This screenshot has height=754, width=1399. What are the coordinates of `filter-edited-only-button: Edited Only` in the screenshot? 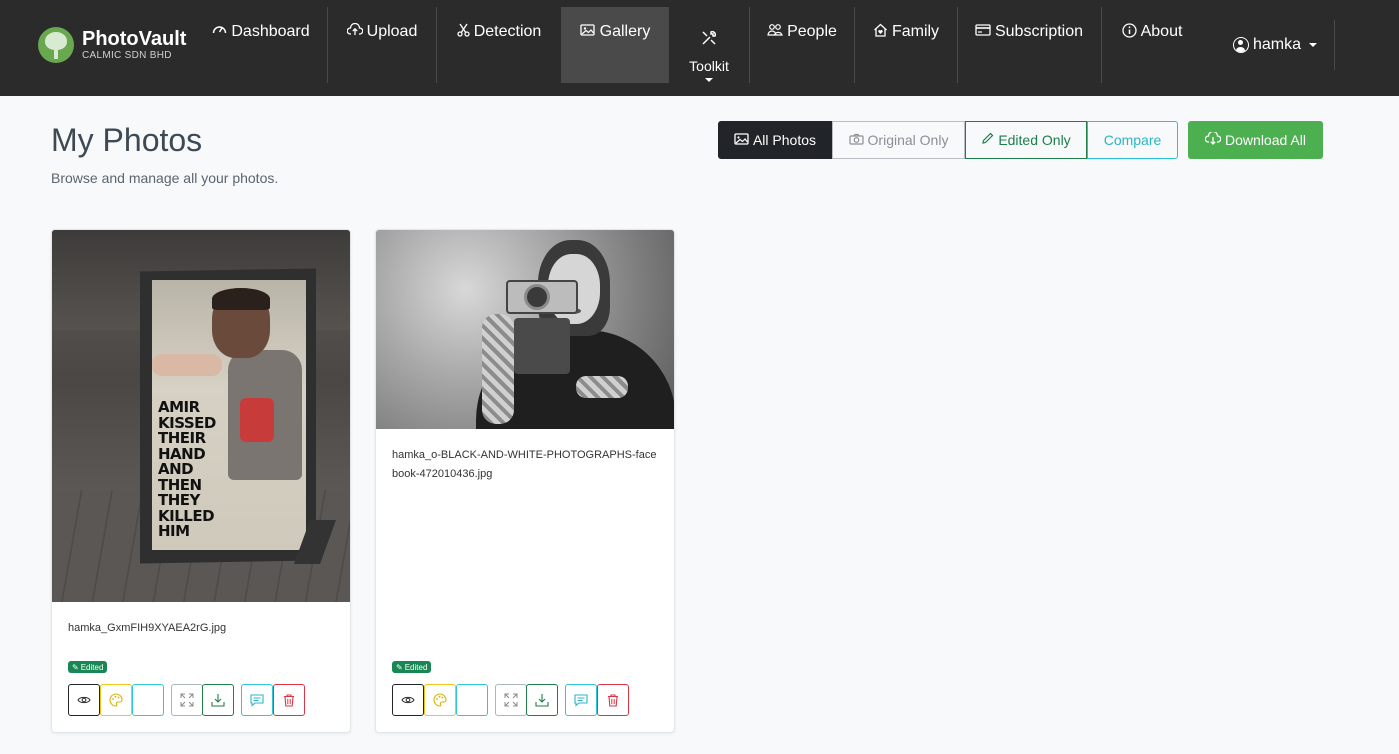 It's located at (1026, 140).